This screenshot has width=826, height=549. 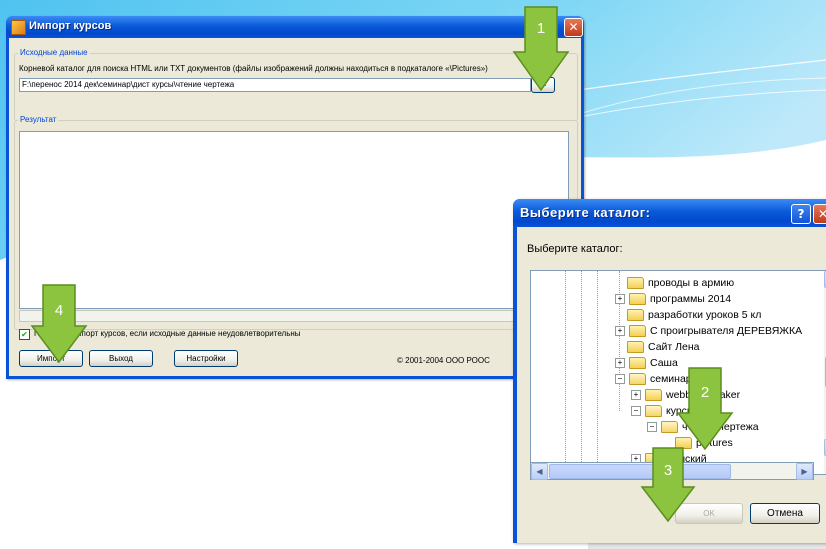 I want to click on source-group-label: Исходные данные, so click(x=54, y=52).